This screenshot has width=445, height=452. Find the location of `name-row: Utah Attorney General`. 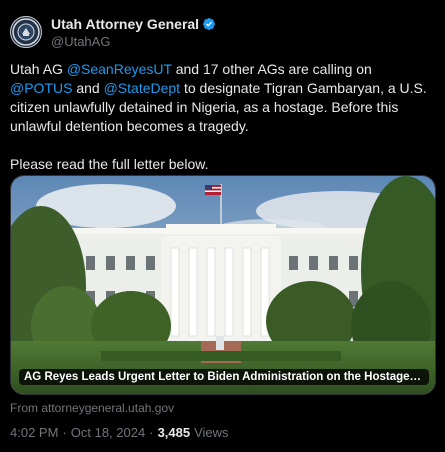

name-row: Utah Attorney General is located at coordinates (133, 24).